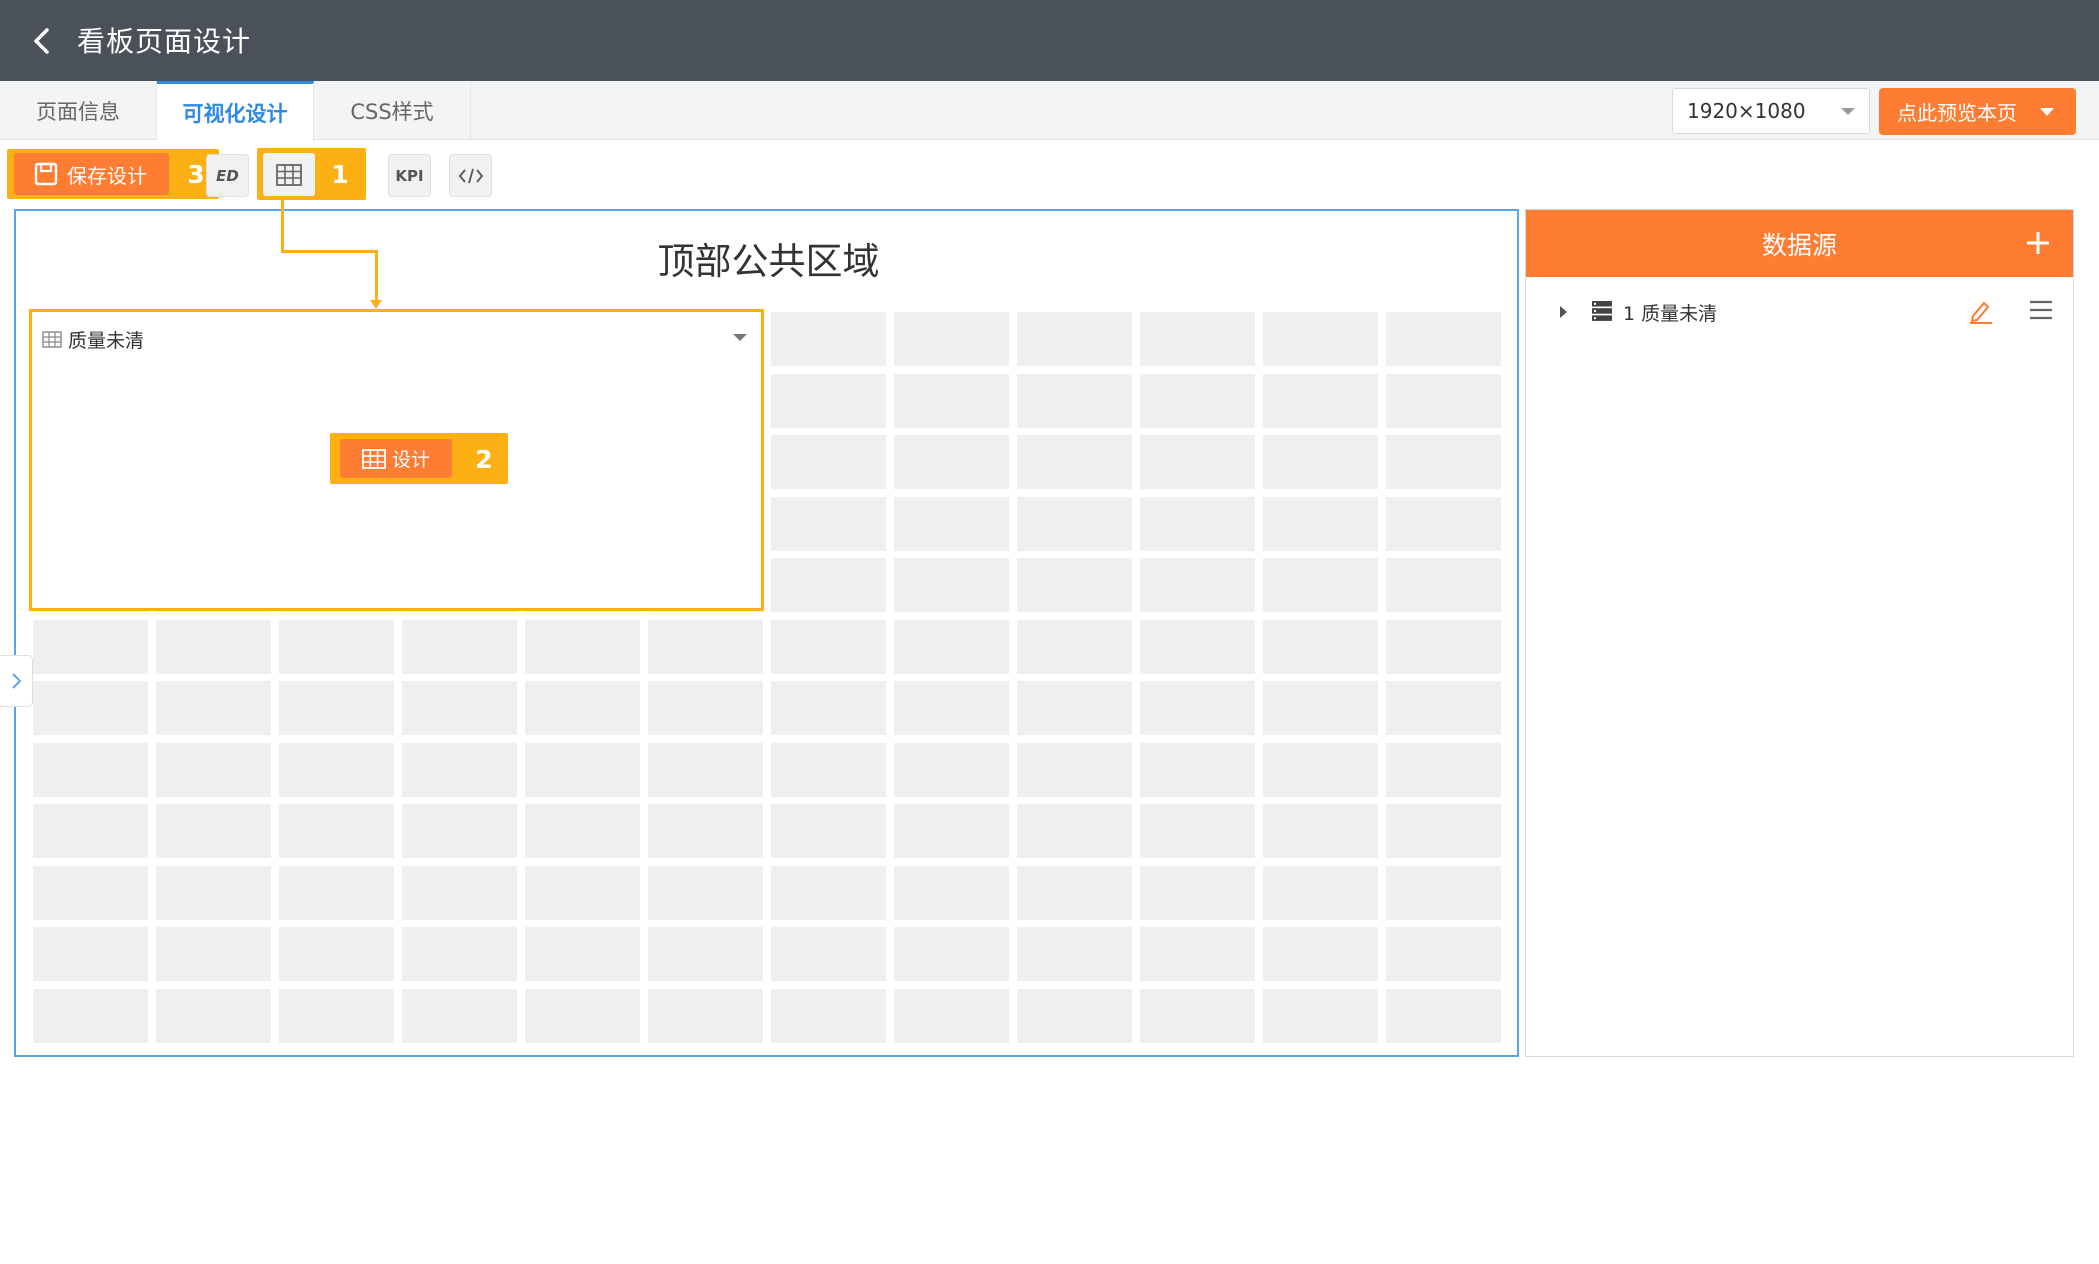 This screenshot has width=2099, height=1264. Describe the element at coordinates (1977, 111) in the screenshot. I see `preview-button: 点此预览本页` at that location.